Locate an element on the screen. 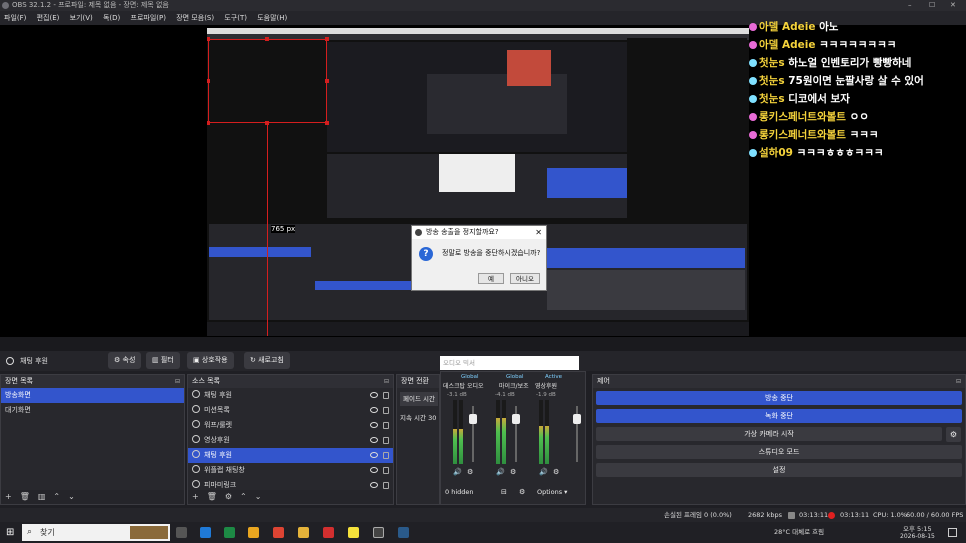  weather-widget: 28°C 대체로 흐림 is located at coordinates (799, 532).